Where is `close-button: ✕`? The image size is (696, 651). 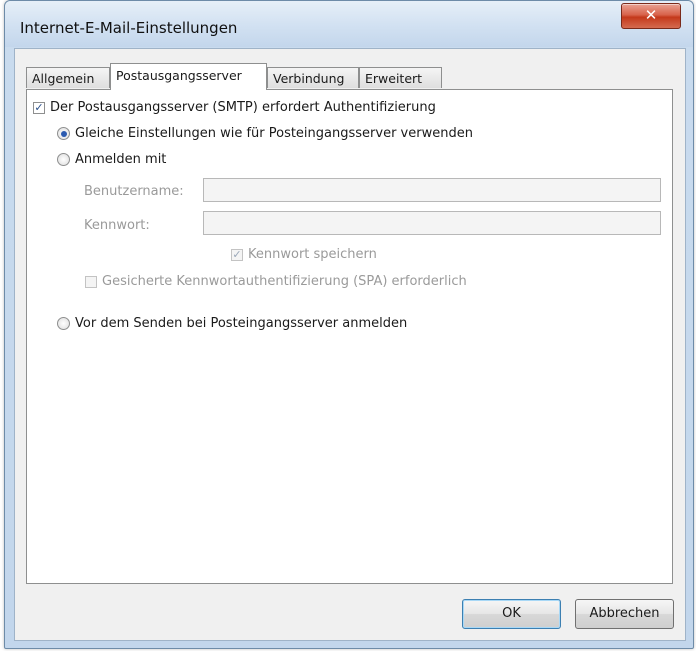 close-button: ✕ is located at coordinates (651, 16).